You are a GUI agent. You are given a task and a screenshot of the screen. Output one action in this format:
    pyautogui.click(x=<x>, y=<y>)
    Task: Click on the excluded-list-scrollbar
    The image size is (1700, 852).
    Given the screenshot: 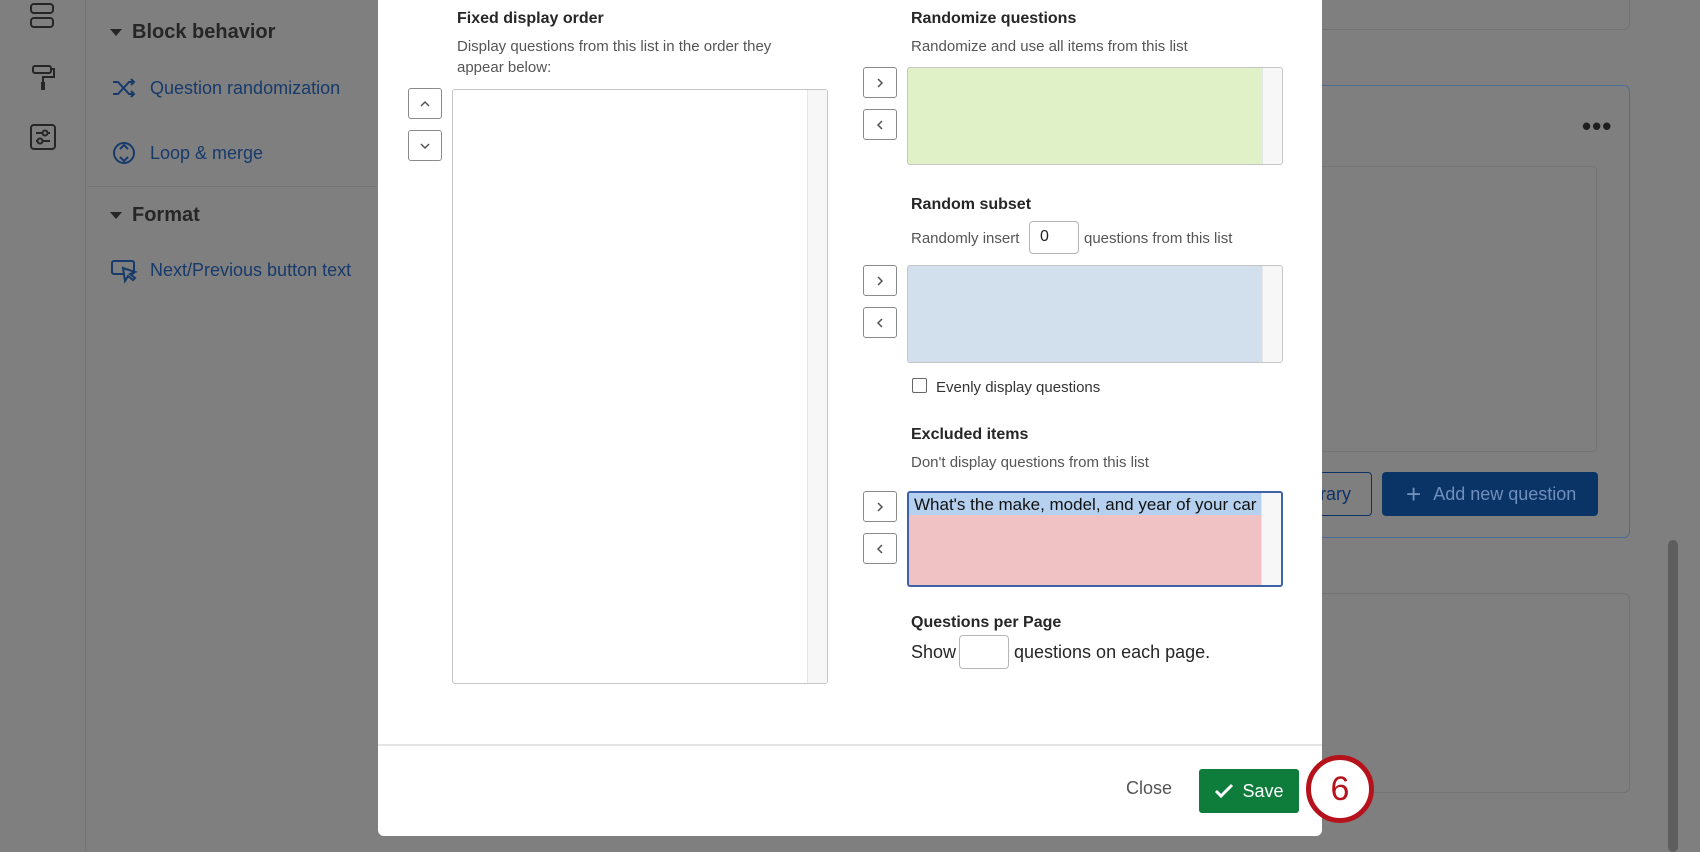 What is the action you would take?
    pyautogui.click(x=1271, y=539)
    